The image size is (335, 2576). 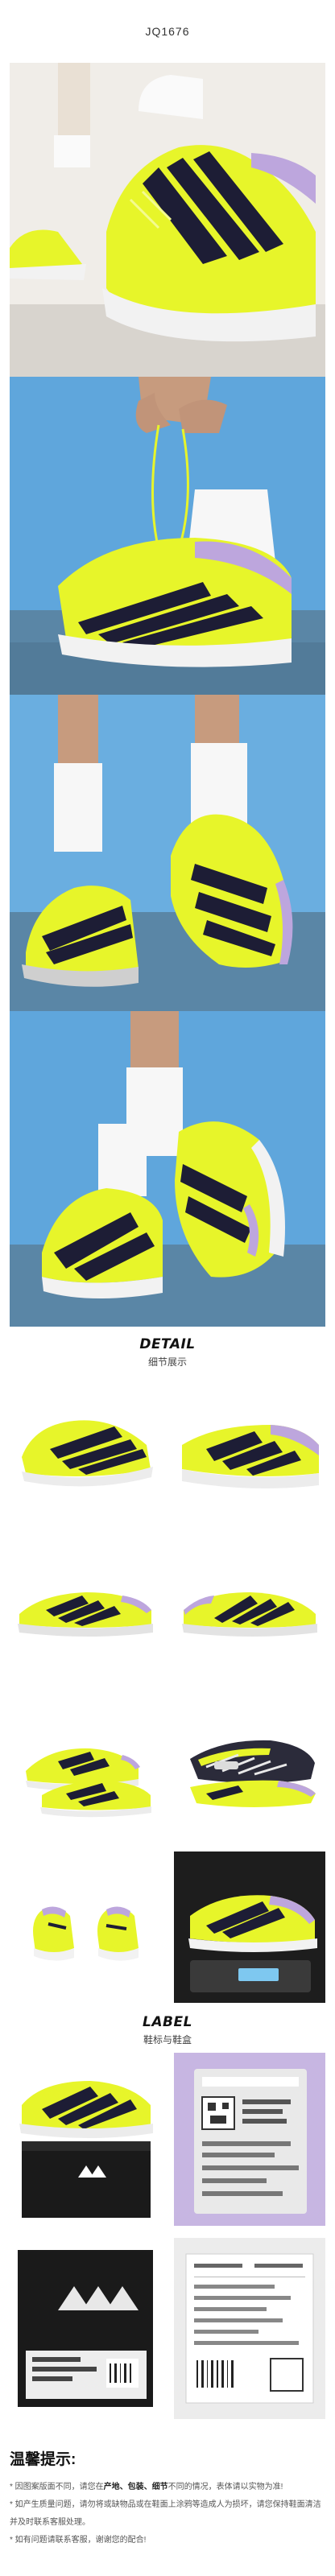 I want to click on detail-photo-heel-close-up, so click(x=249, y=1444).